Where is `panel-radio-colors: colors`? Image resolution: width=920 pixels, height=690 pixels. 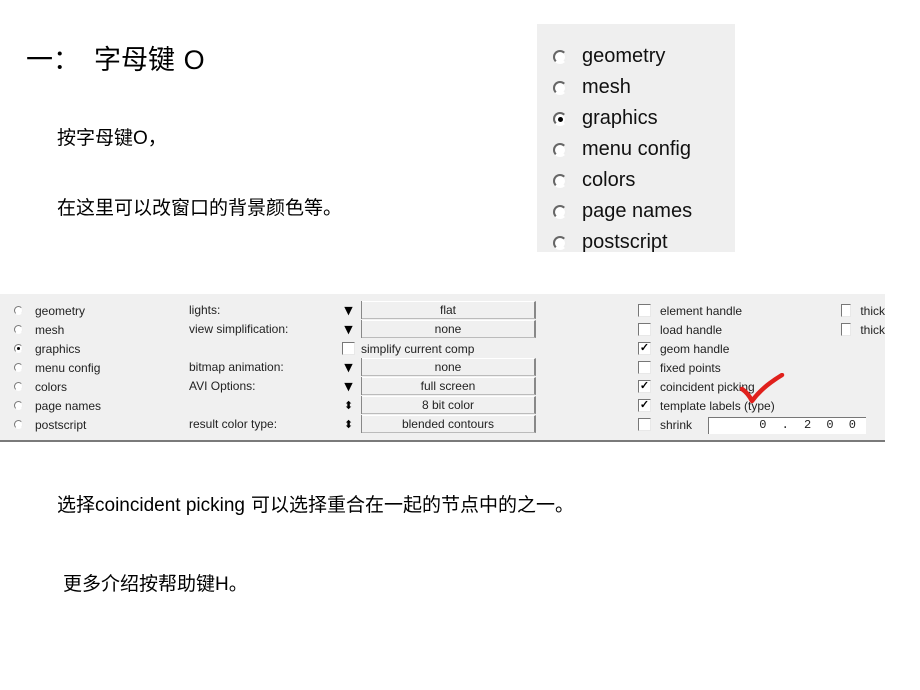
panel-radio-colors: colors is located at coordinates (40, 386).